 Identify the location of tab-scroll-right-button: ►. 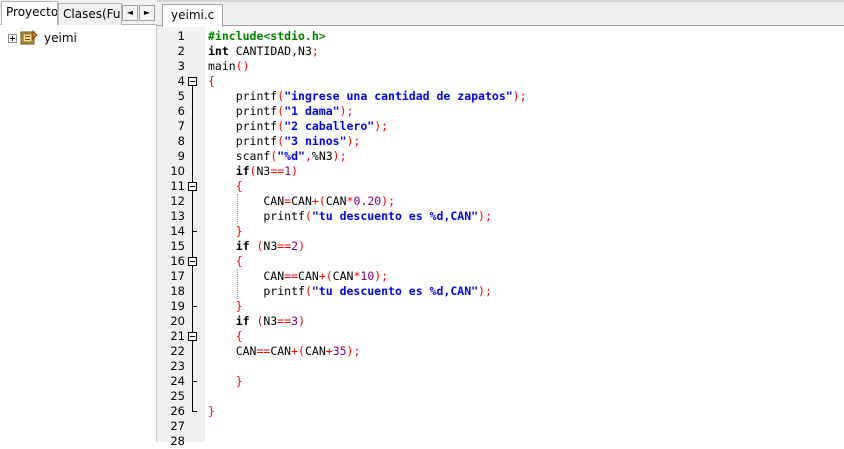
(147, 13).